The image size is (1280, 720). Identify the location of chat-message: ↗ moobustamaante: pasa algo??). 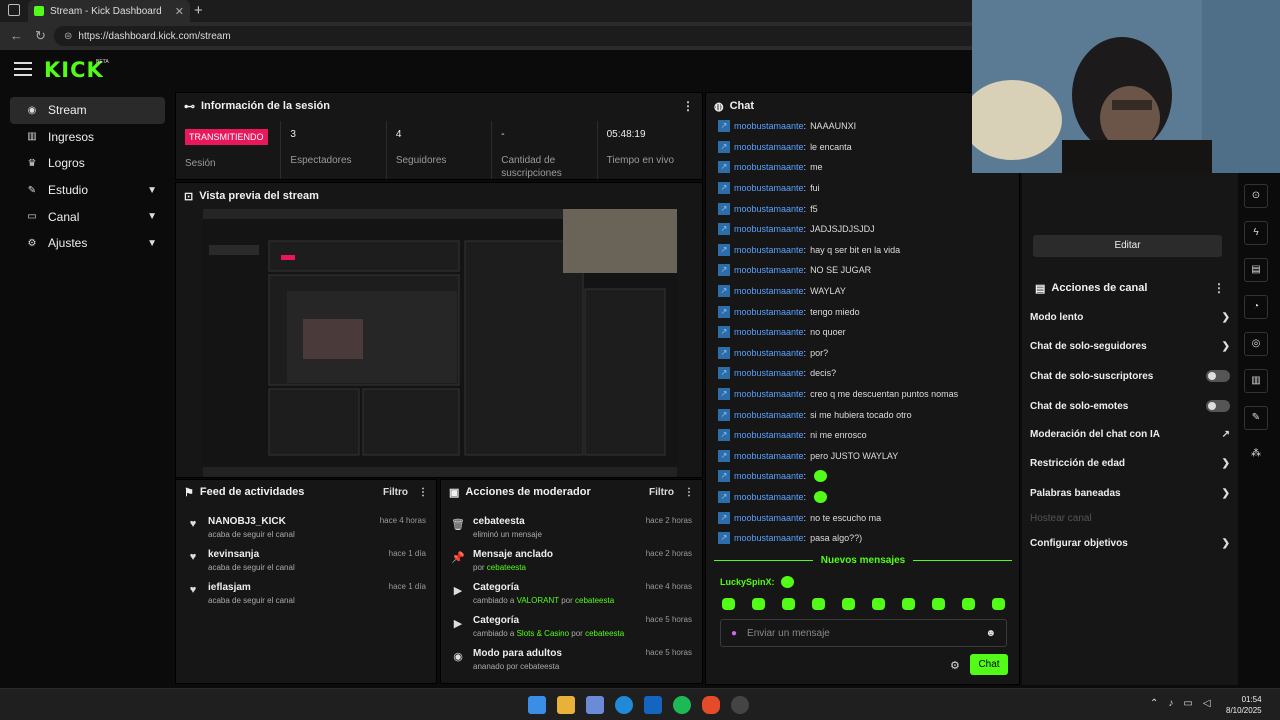
(863, 538).